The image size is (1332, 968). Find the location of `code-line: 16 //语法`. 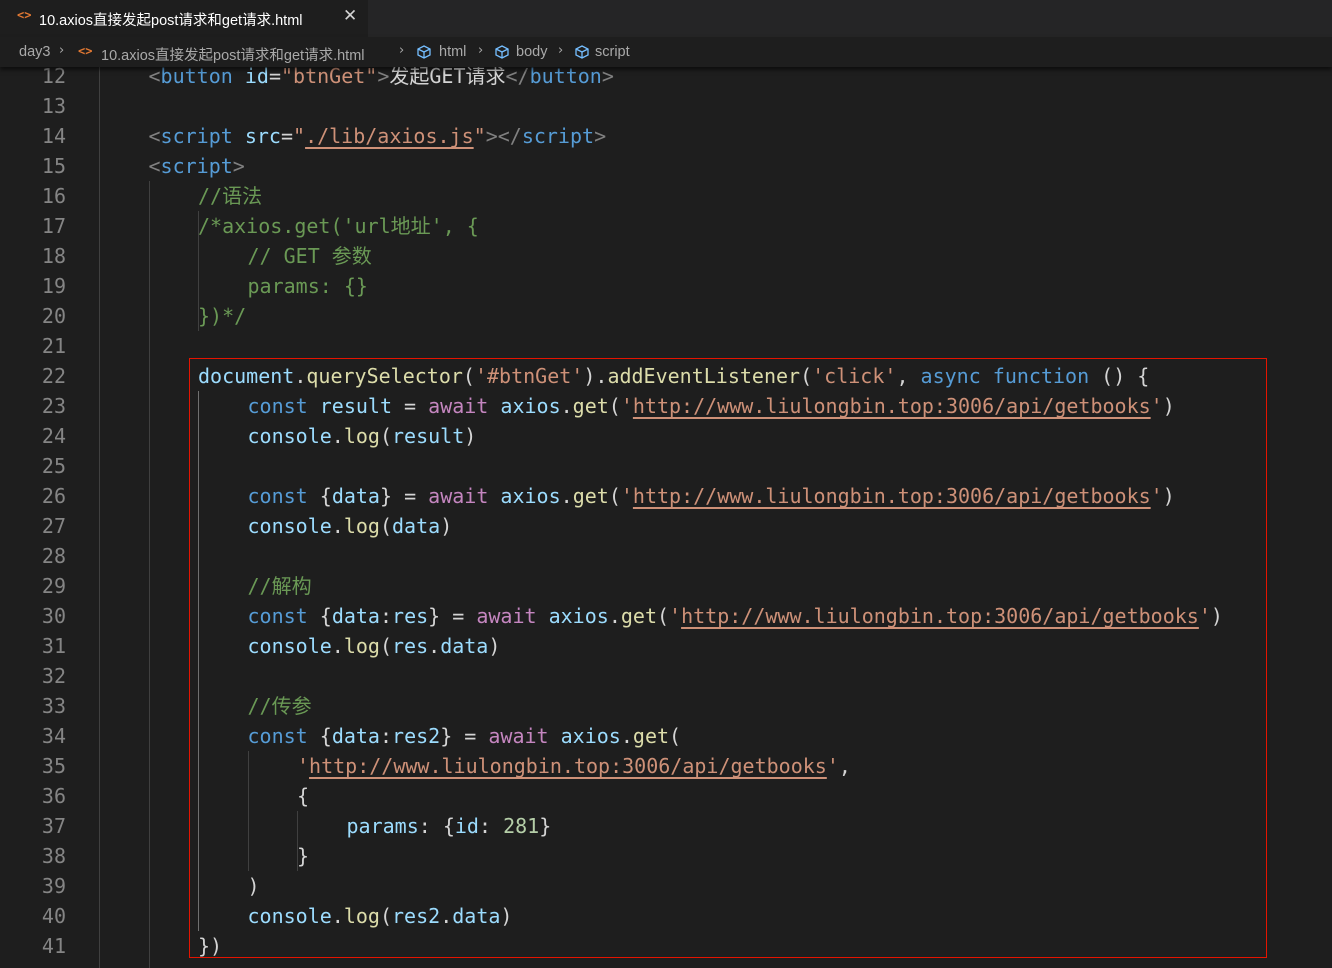

code-line: 16 //语法 is located at coordinates (666, 196).